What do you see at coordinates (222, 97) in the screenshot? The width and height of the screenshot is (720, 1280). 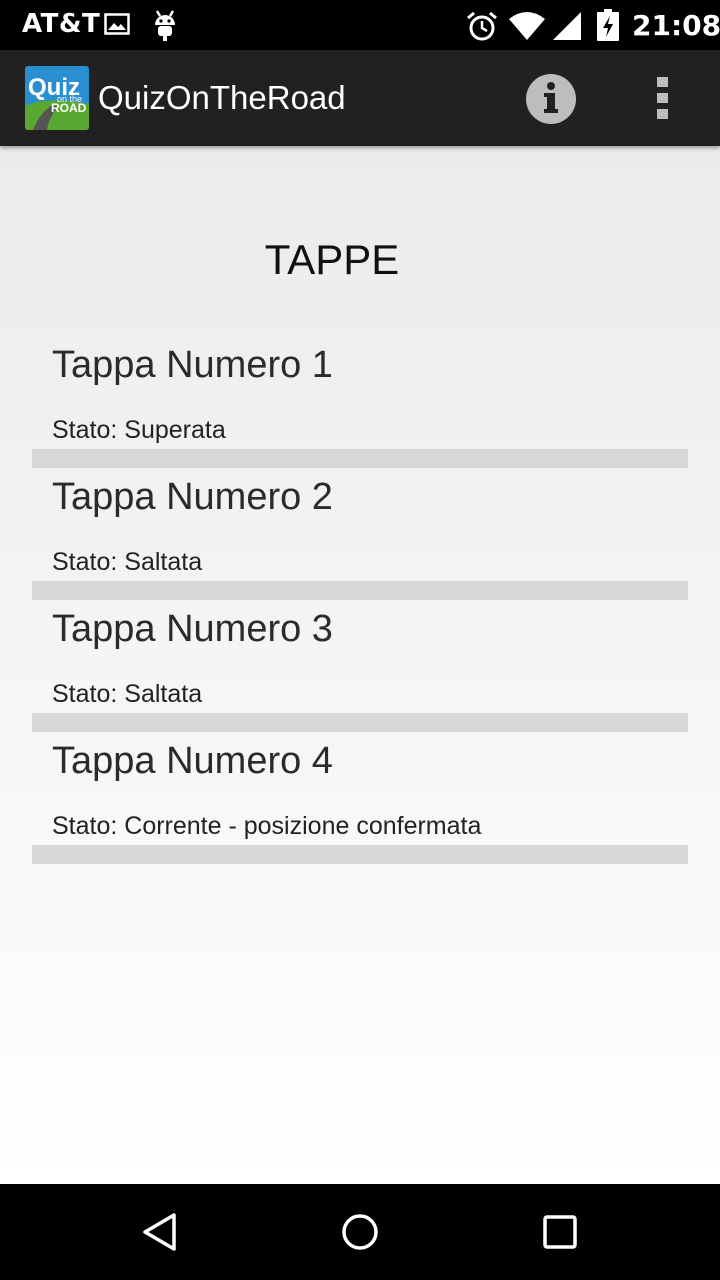 I see `app-title: QuizOnTheRoad` at bounding box center [222, 97].